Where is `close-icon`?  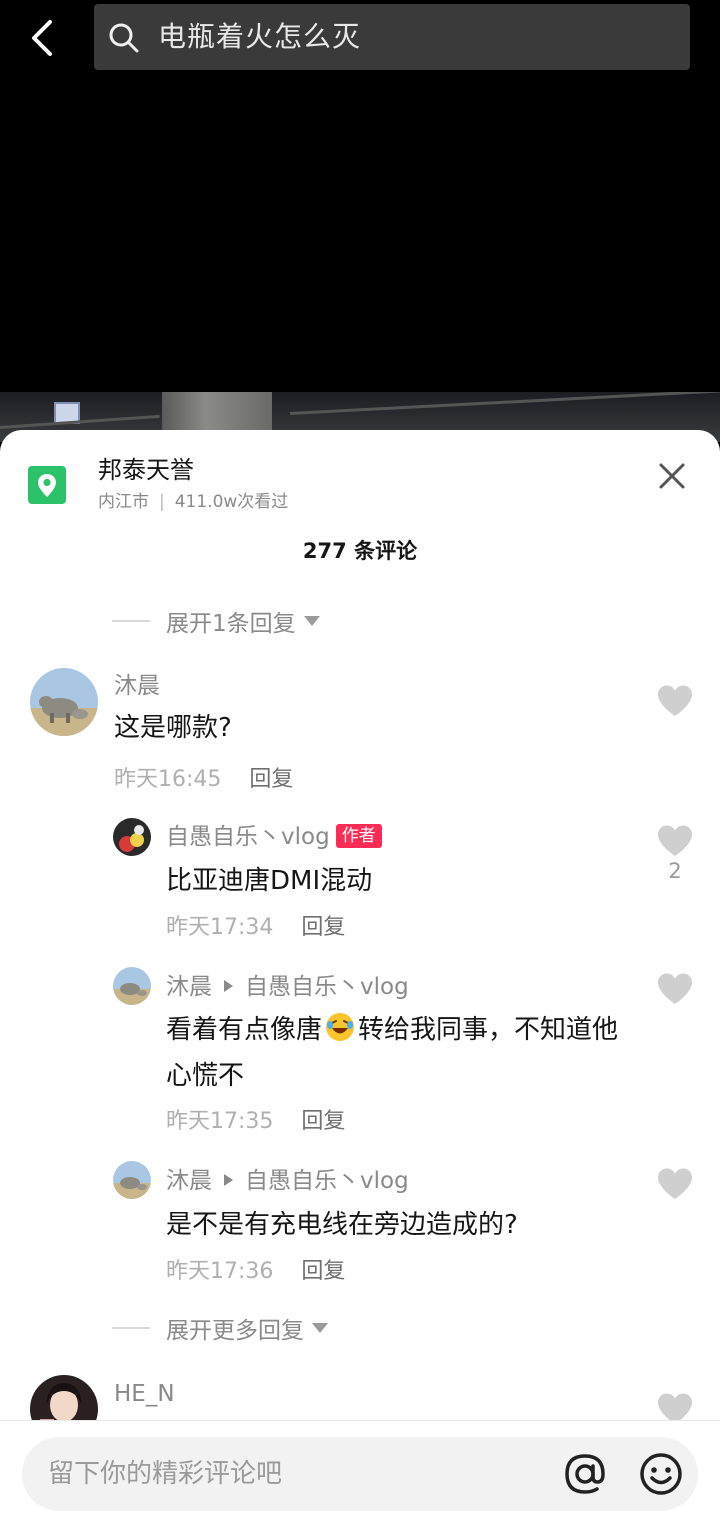 close-icon is located at coordinates (672, 476).